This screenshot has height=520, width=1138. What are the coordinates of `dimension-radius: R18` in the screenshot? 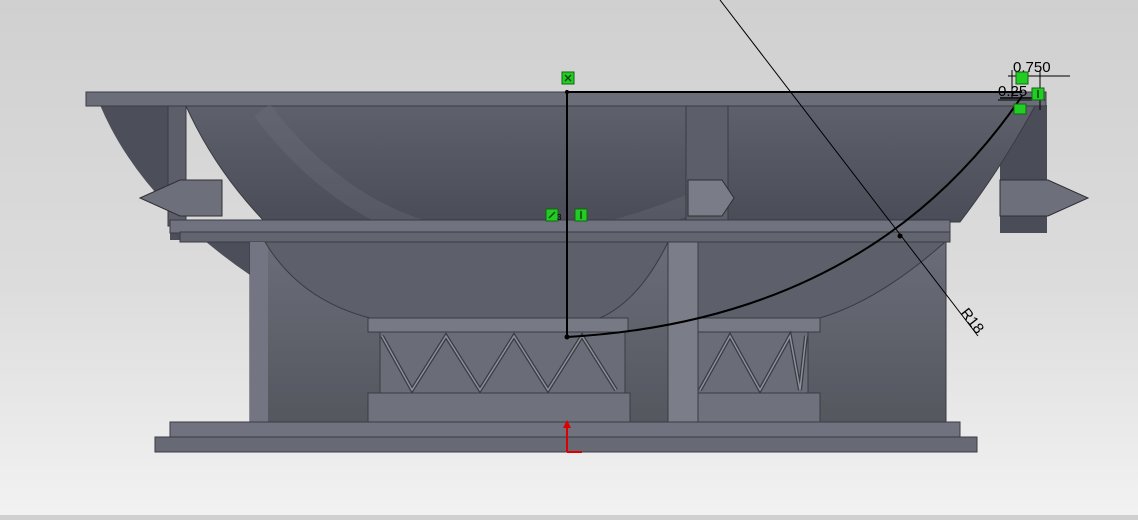 It's located at (972, 321).